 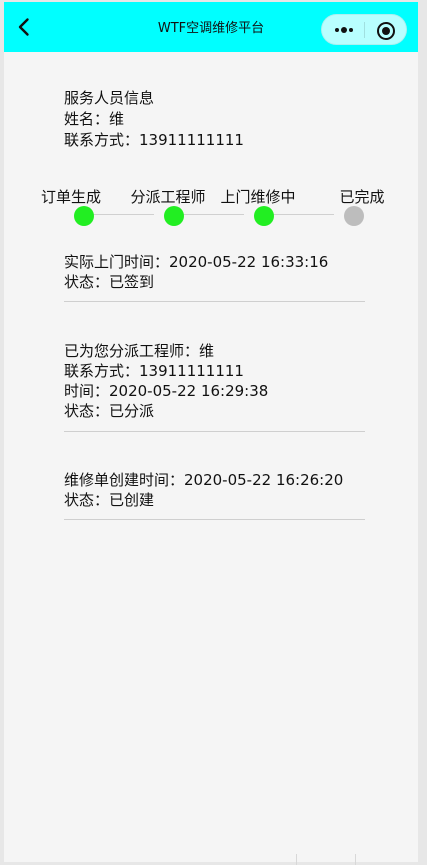 I want to click on service-person-contact: 联系方式：13911111111, so click(x=154, y=140).